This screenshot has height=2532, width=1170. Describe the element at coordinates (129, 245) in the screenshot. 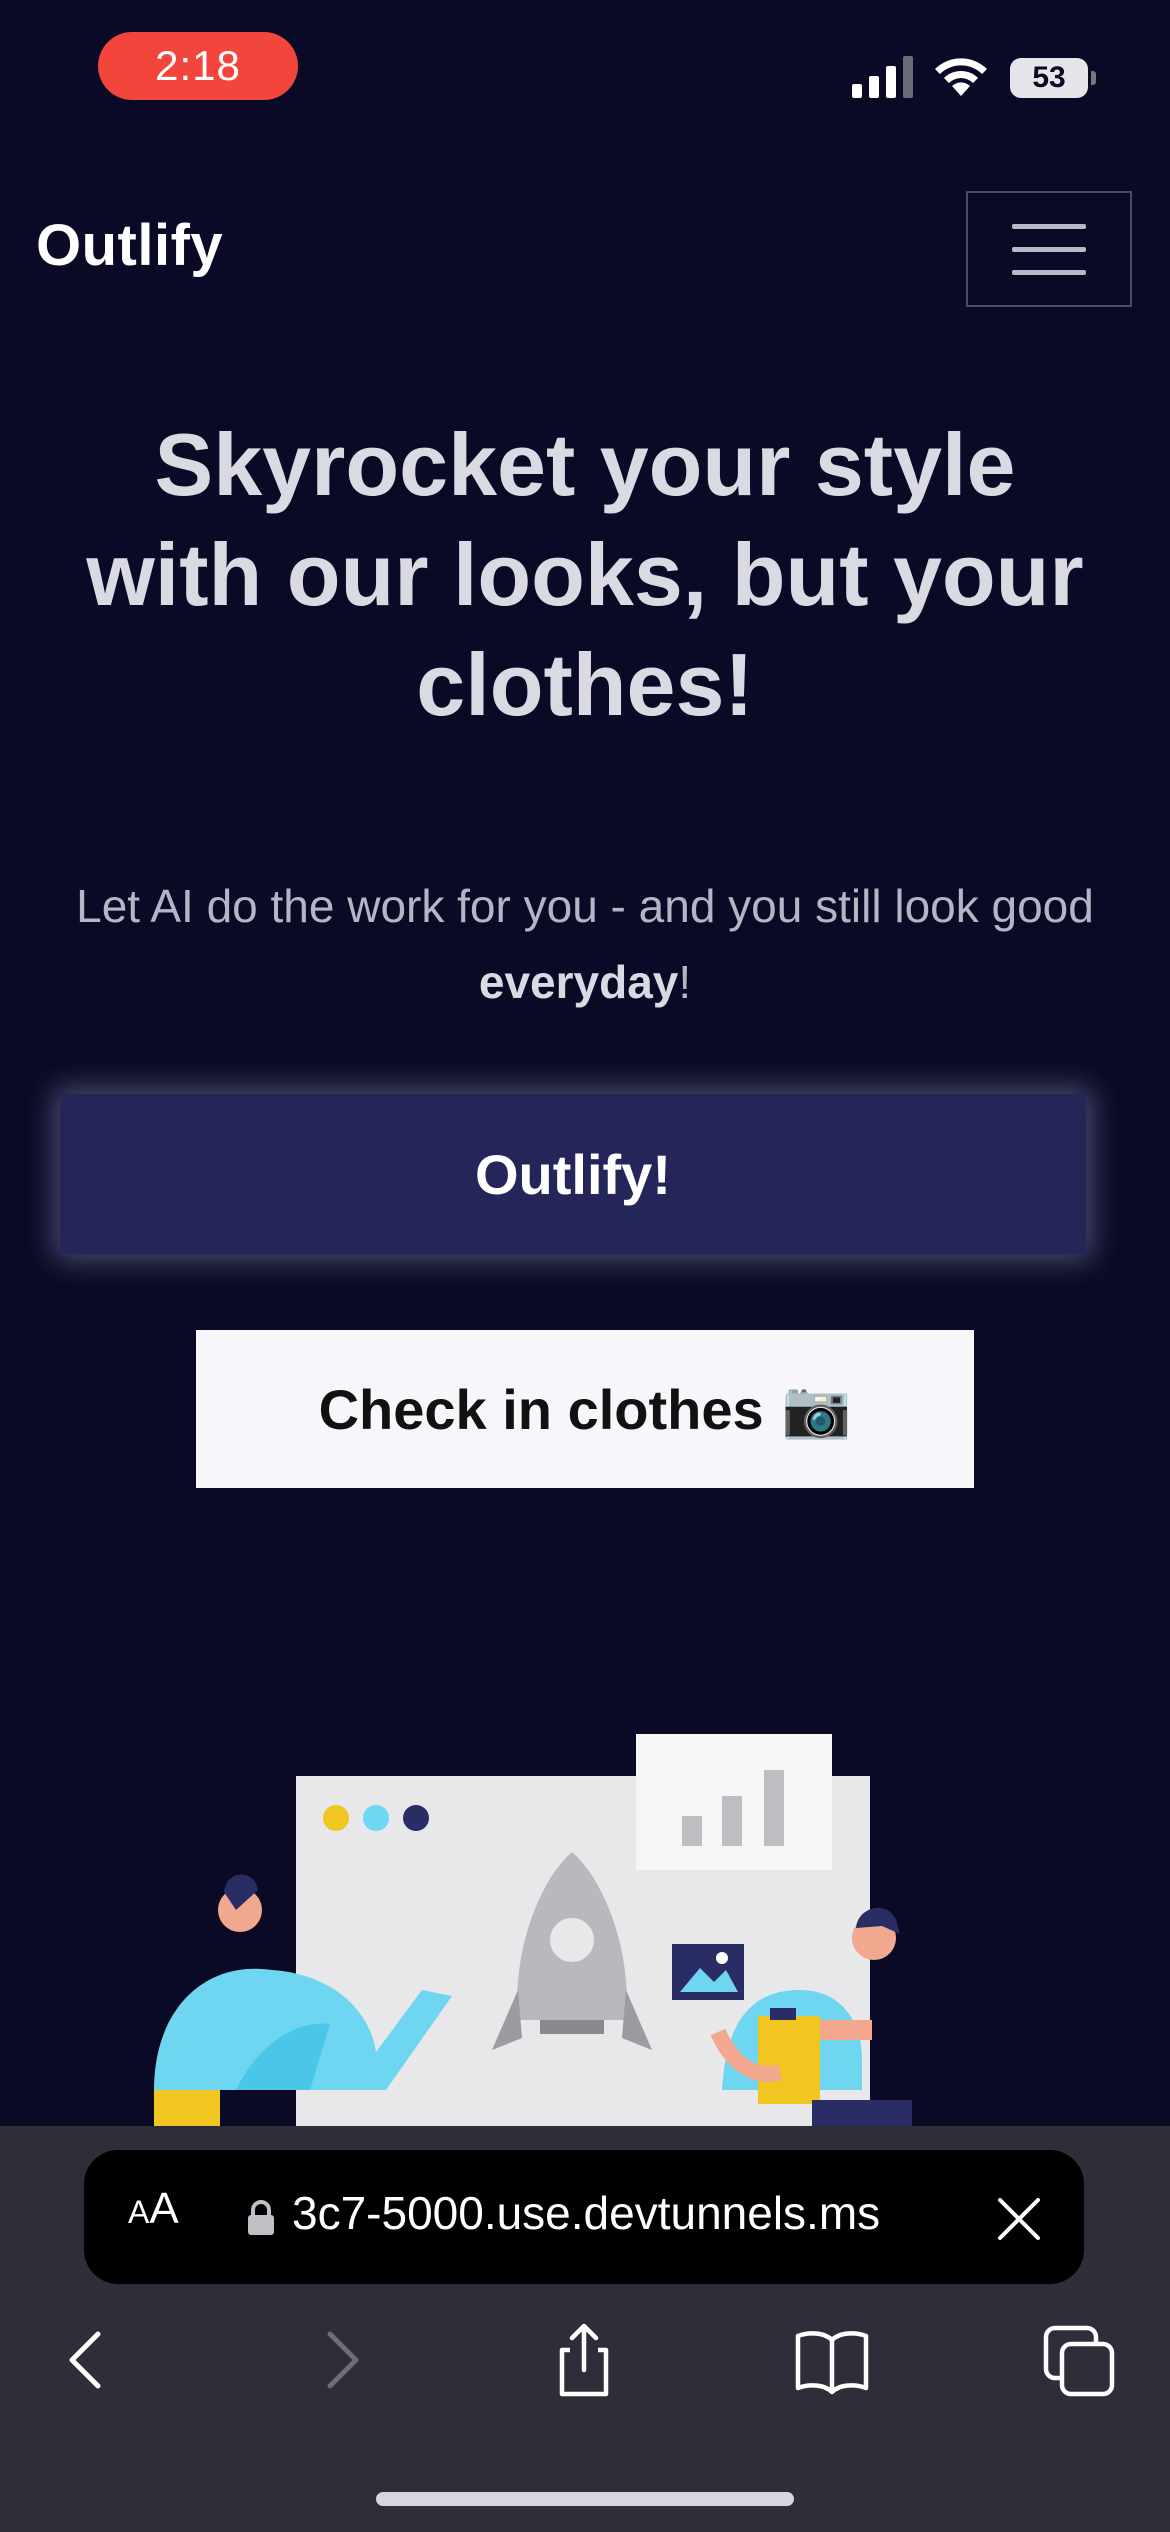

I see `brand-logo: Outlify` at that location.